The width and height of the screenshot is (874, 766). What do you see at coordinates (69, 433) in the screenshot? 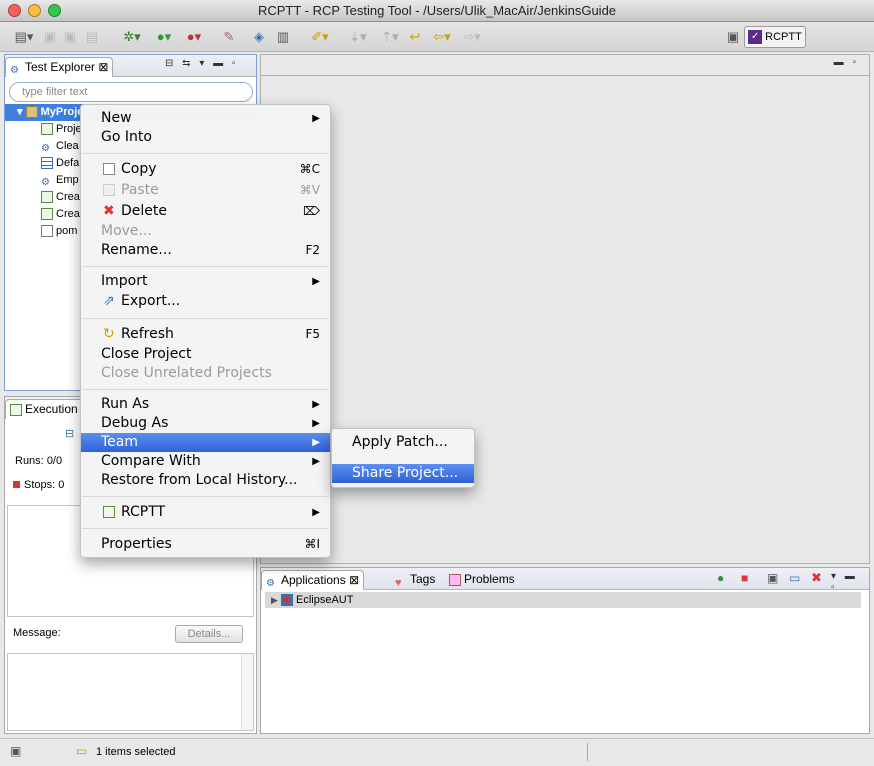
I see `collapse-icon: ⊟` at bounding box center [69, 433].